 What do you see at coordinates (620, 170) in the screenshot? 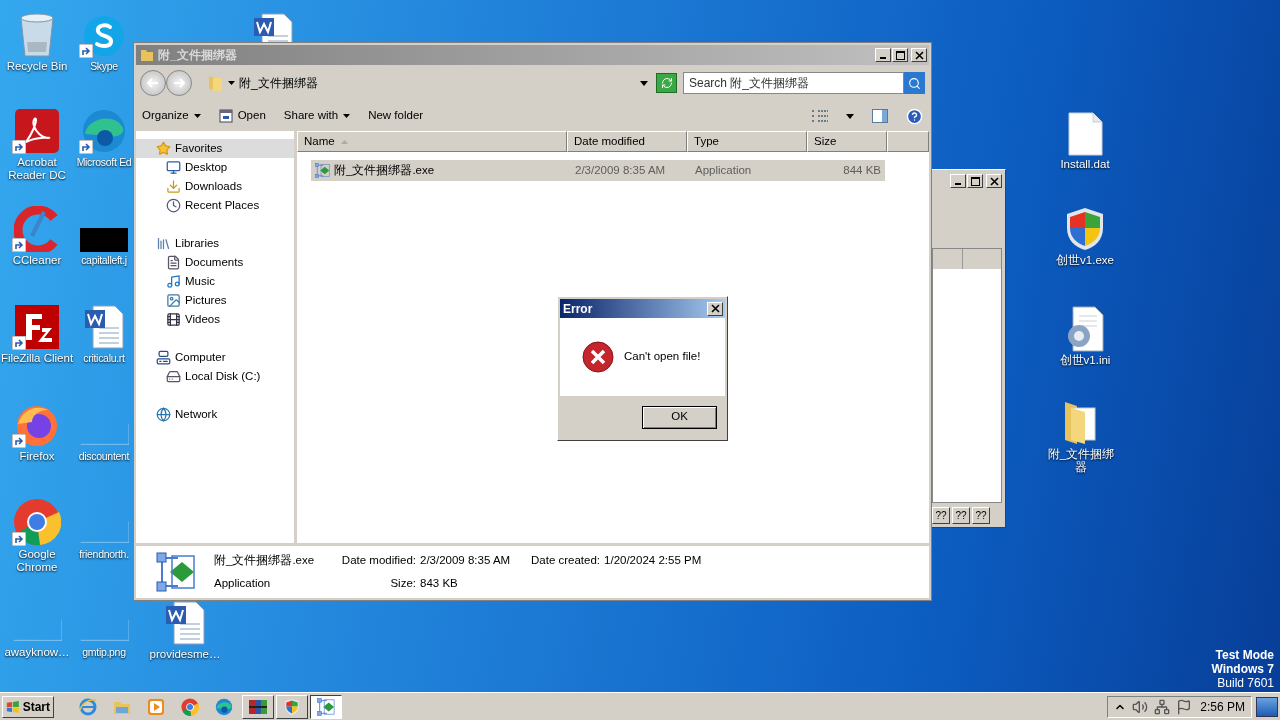
I see `file-date: 2/3/2009 8:35 AM` at bounding box center [620, 170].